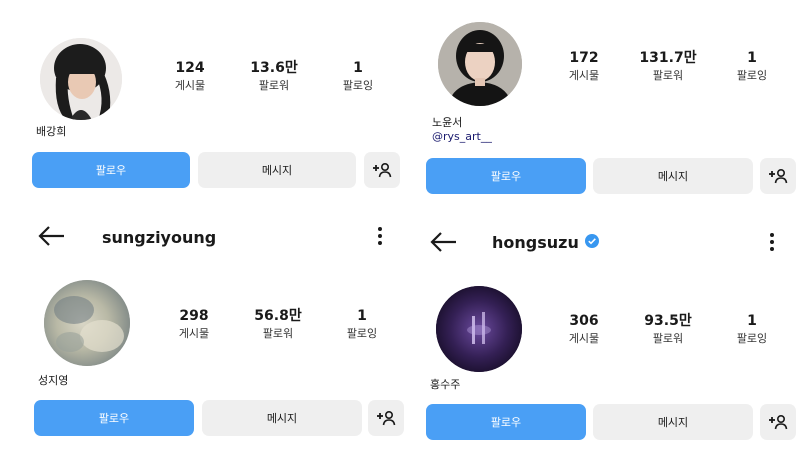 Image resolution: width=800 pixels, height=463 pixels. I want to click on profile-header: hongsuzu, so click(545, 242).